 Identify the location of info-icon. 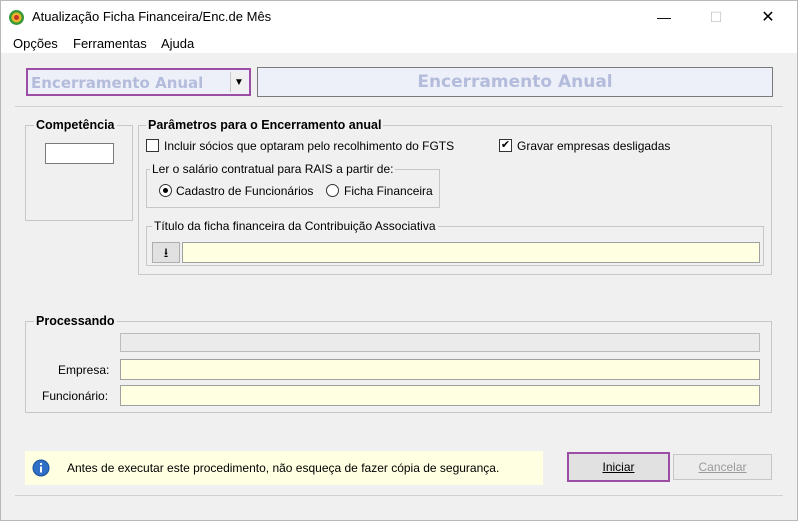
(41, 468).